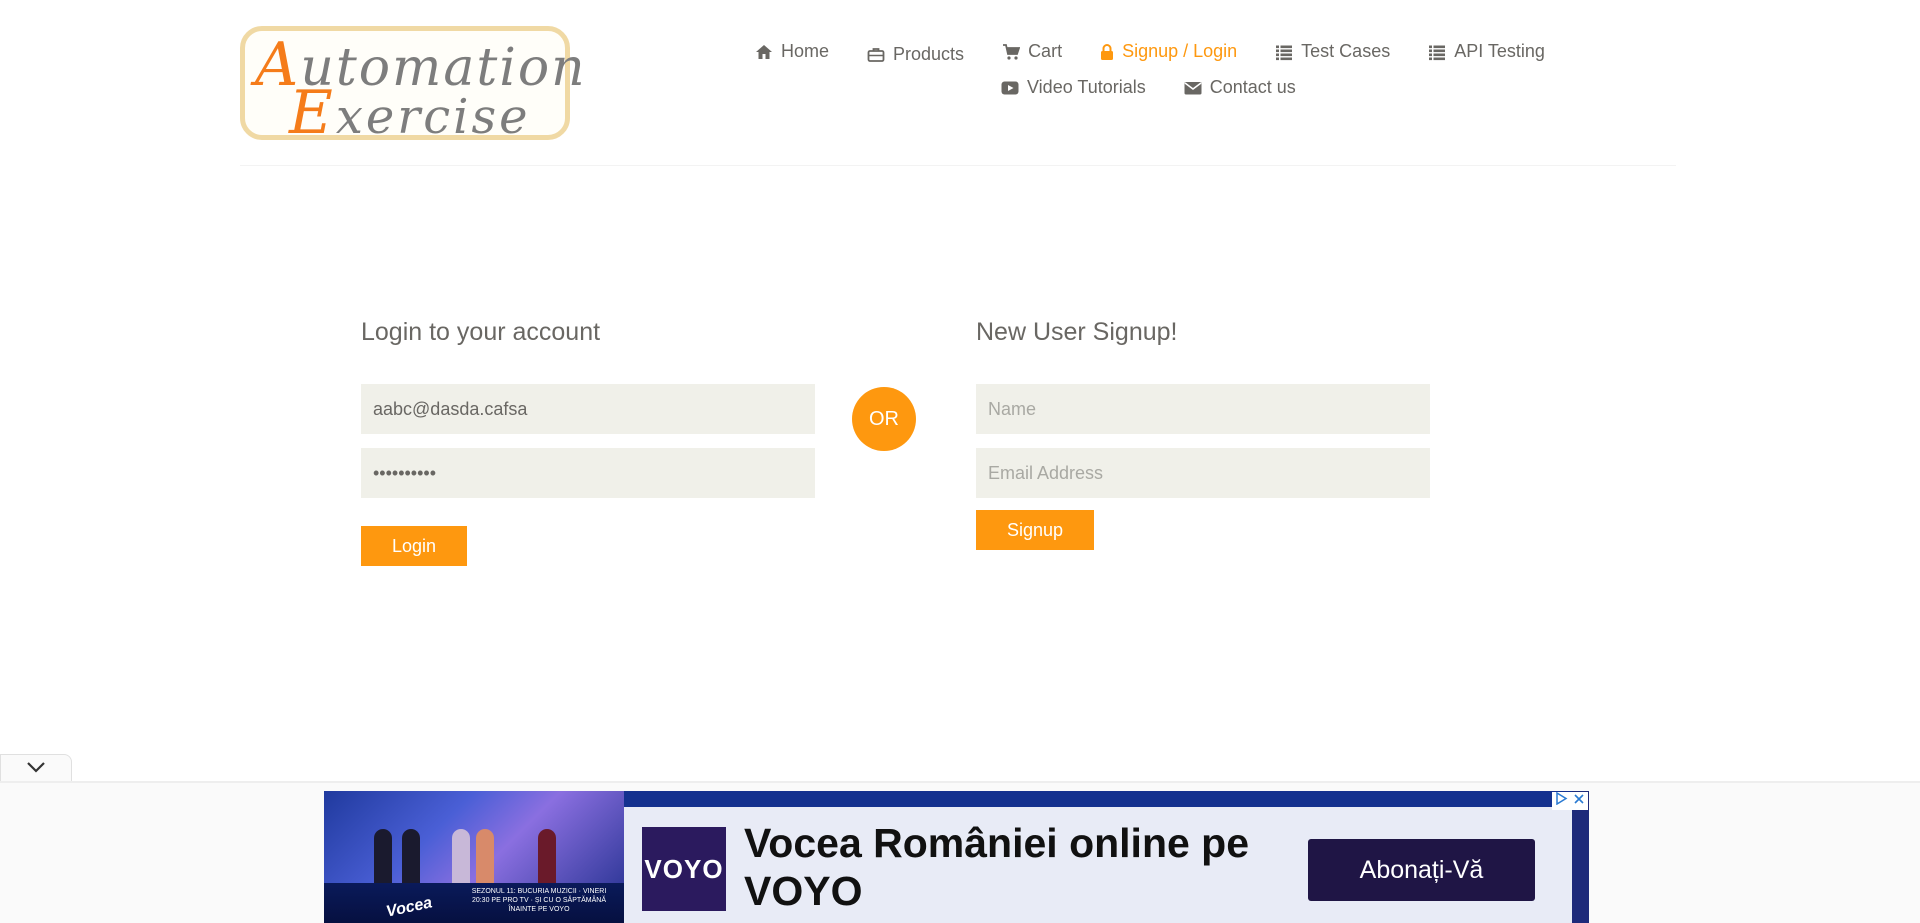 The width and height of the screenshot is (1920, 923). Describe the element at coordinates (1421, 870) in the screenshot. I see `ad-subscribe-button: Abonați-Vă` at that location.